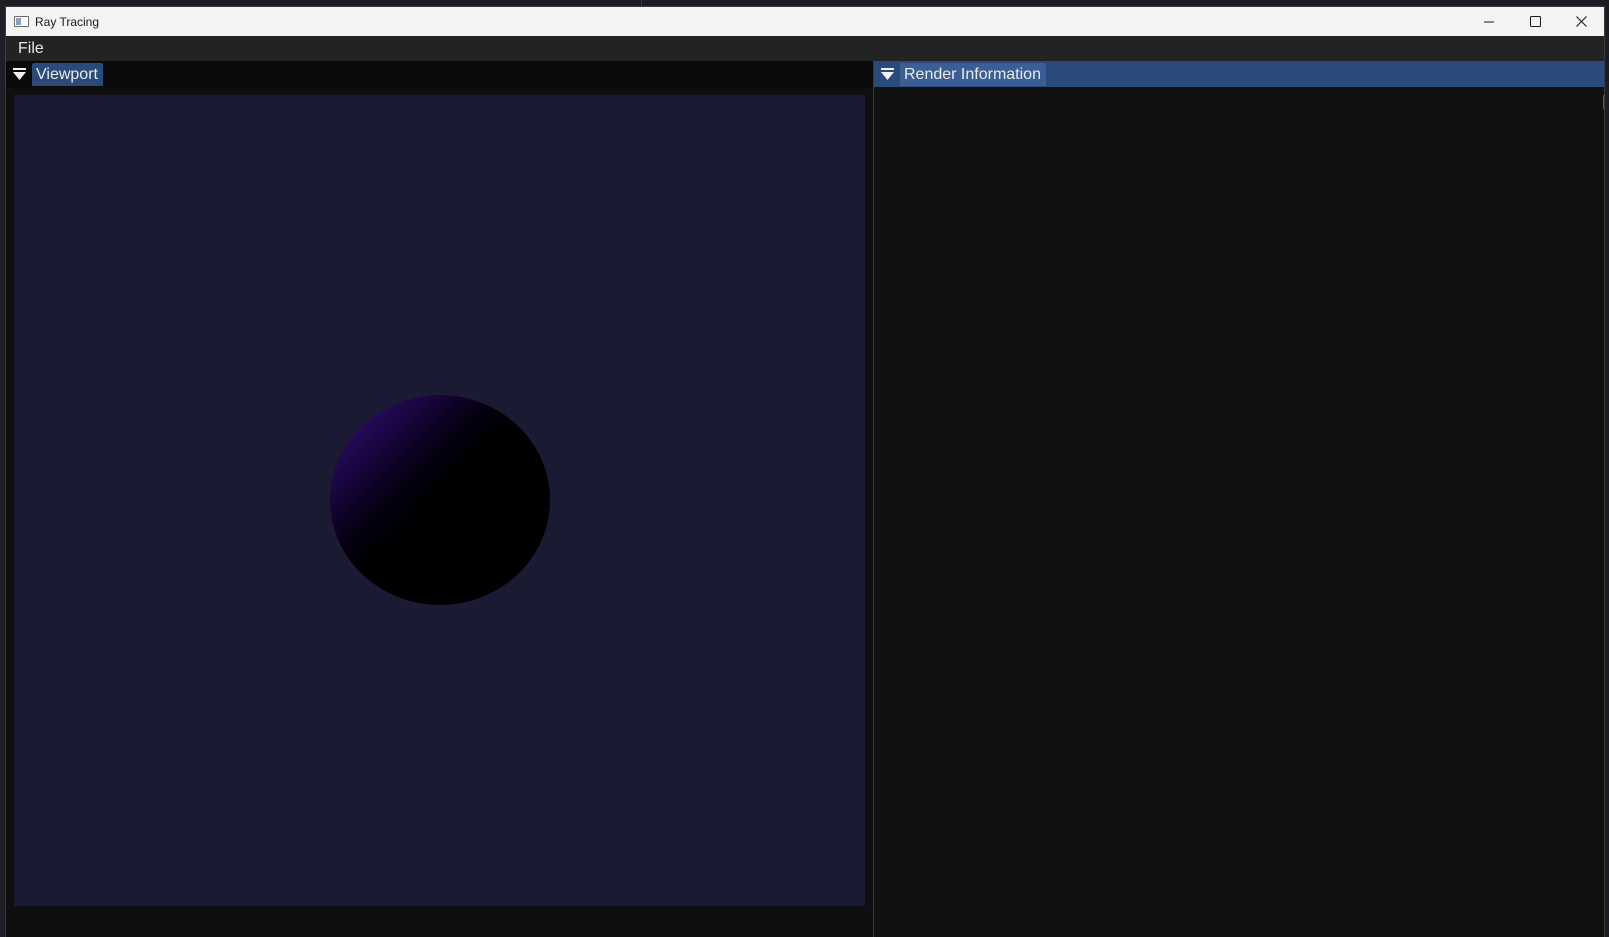 The height and width of the screenshot is (937, 1609). What do you see at coordinates (805, 48) in the screenshot?
I see `menu-bar: File` at bounding box center [805, 48].